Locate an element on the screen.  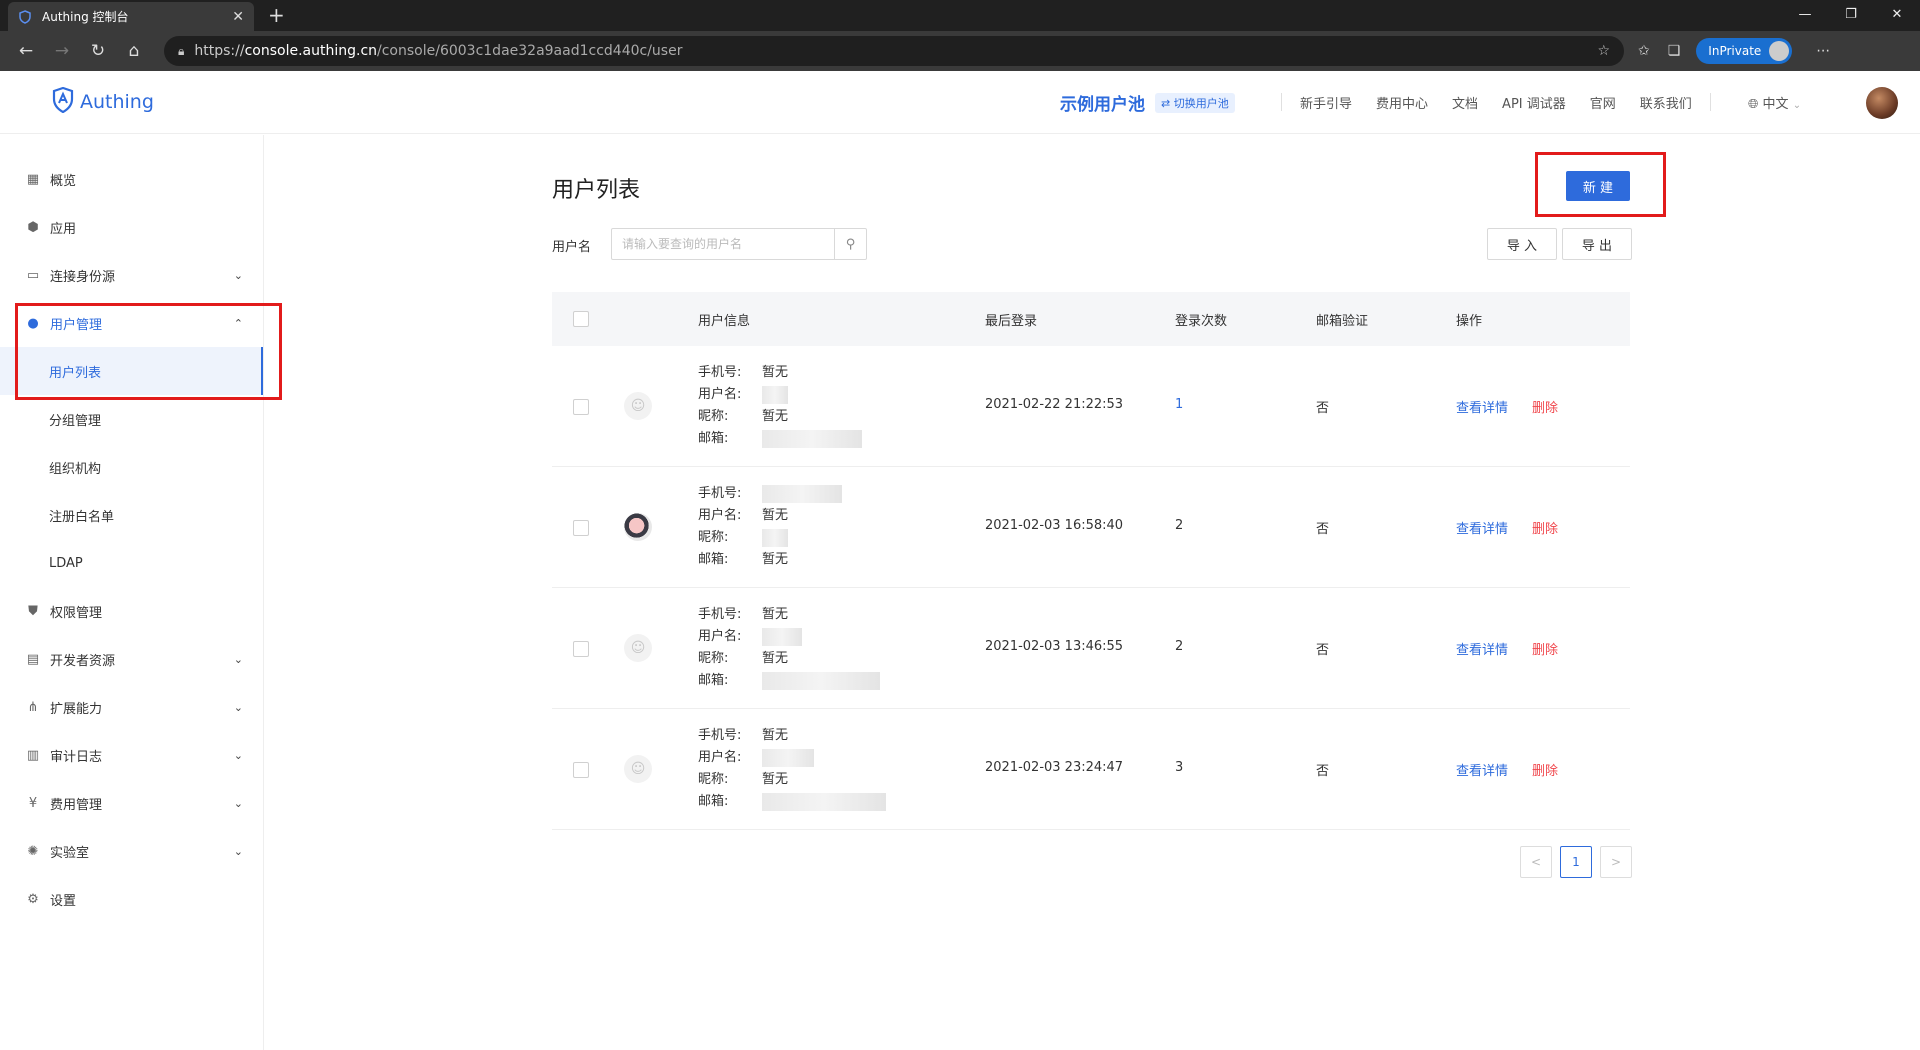
page-title: 用户列表 is located at coordinates (596, 190).